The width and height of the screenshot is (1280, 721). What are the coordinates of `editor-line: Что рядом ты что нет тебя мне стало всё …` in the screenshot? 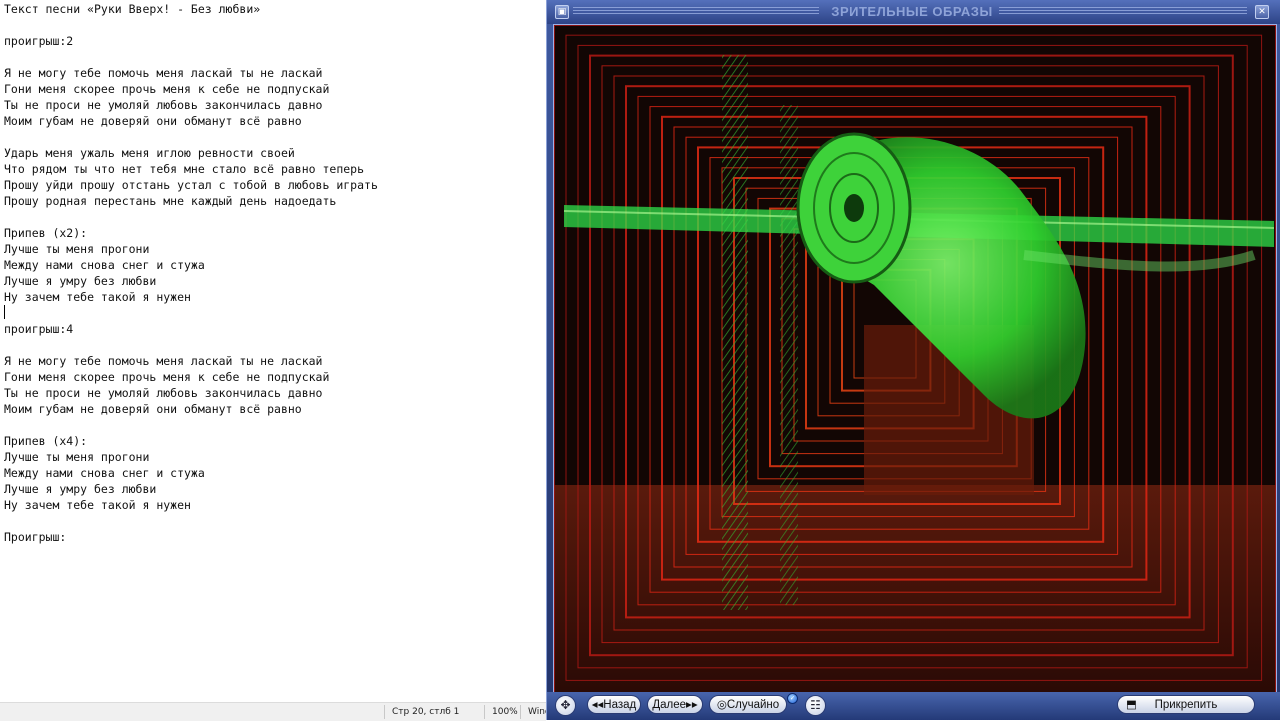 It's located at (184, 169).